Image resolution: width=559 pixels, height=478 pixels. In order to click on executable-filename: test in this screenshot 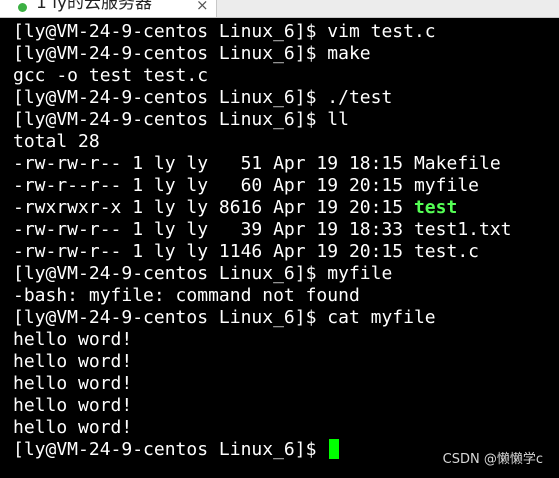, I will do `click(435, 207)`.